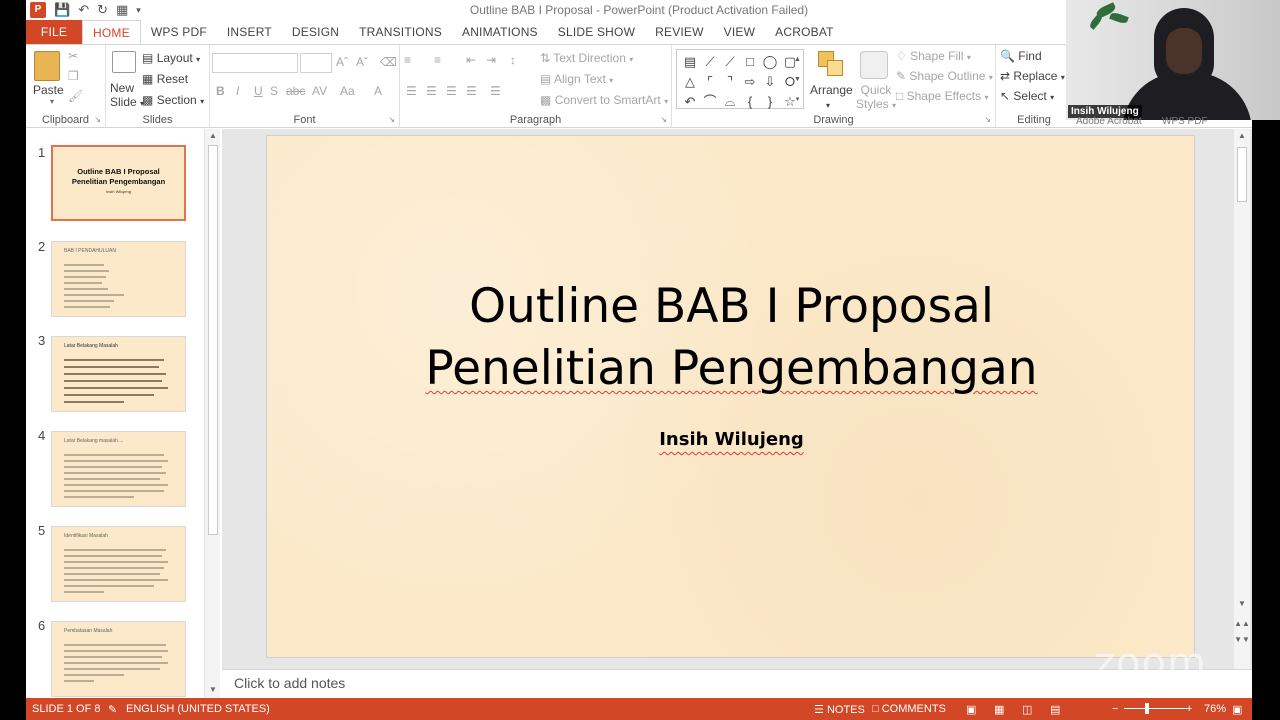 This screenshot has height=720, width=1280. Describe the element at coordinates (431, 91) in the screenshot. I see `align-center-icon: ☰` at that location.